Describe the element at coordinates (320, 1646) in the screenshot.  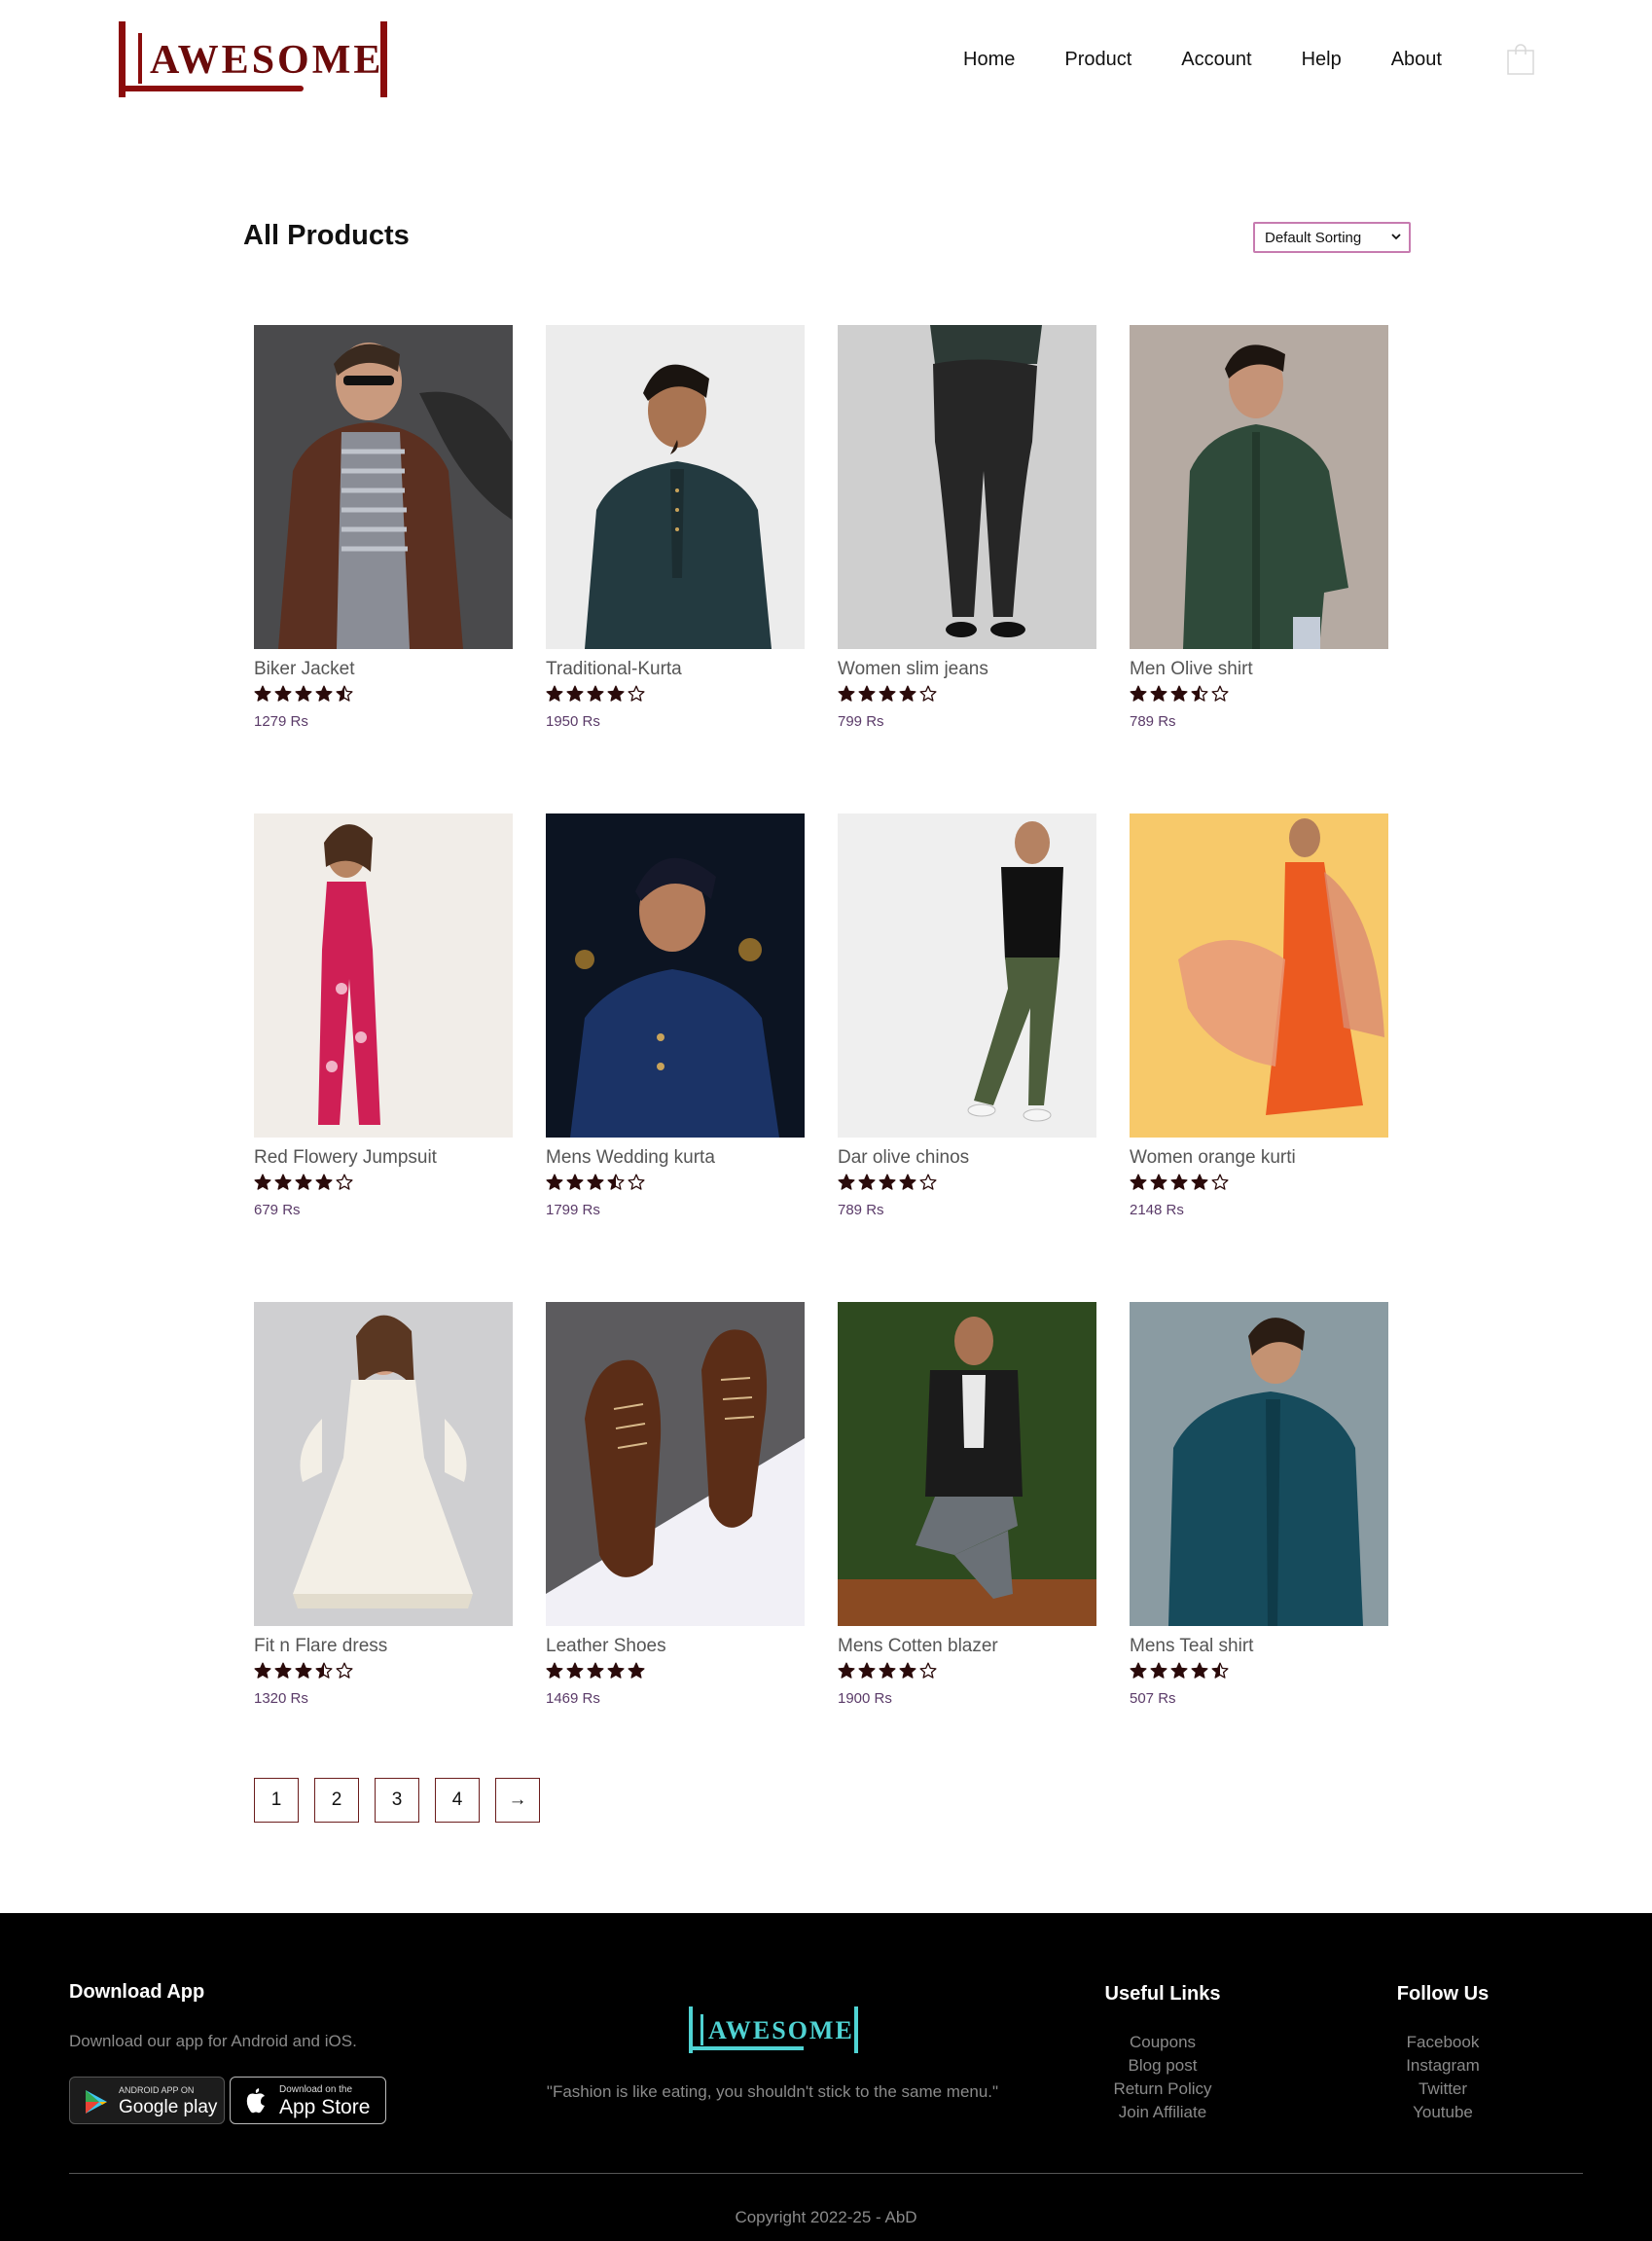
I see `product-name: Fit n Flare dress` at that location.